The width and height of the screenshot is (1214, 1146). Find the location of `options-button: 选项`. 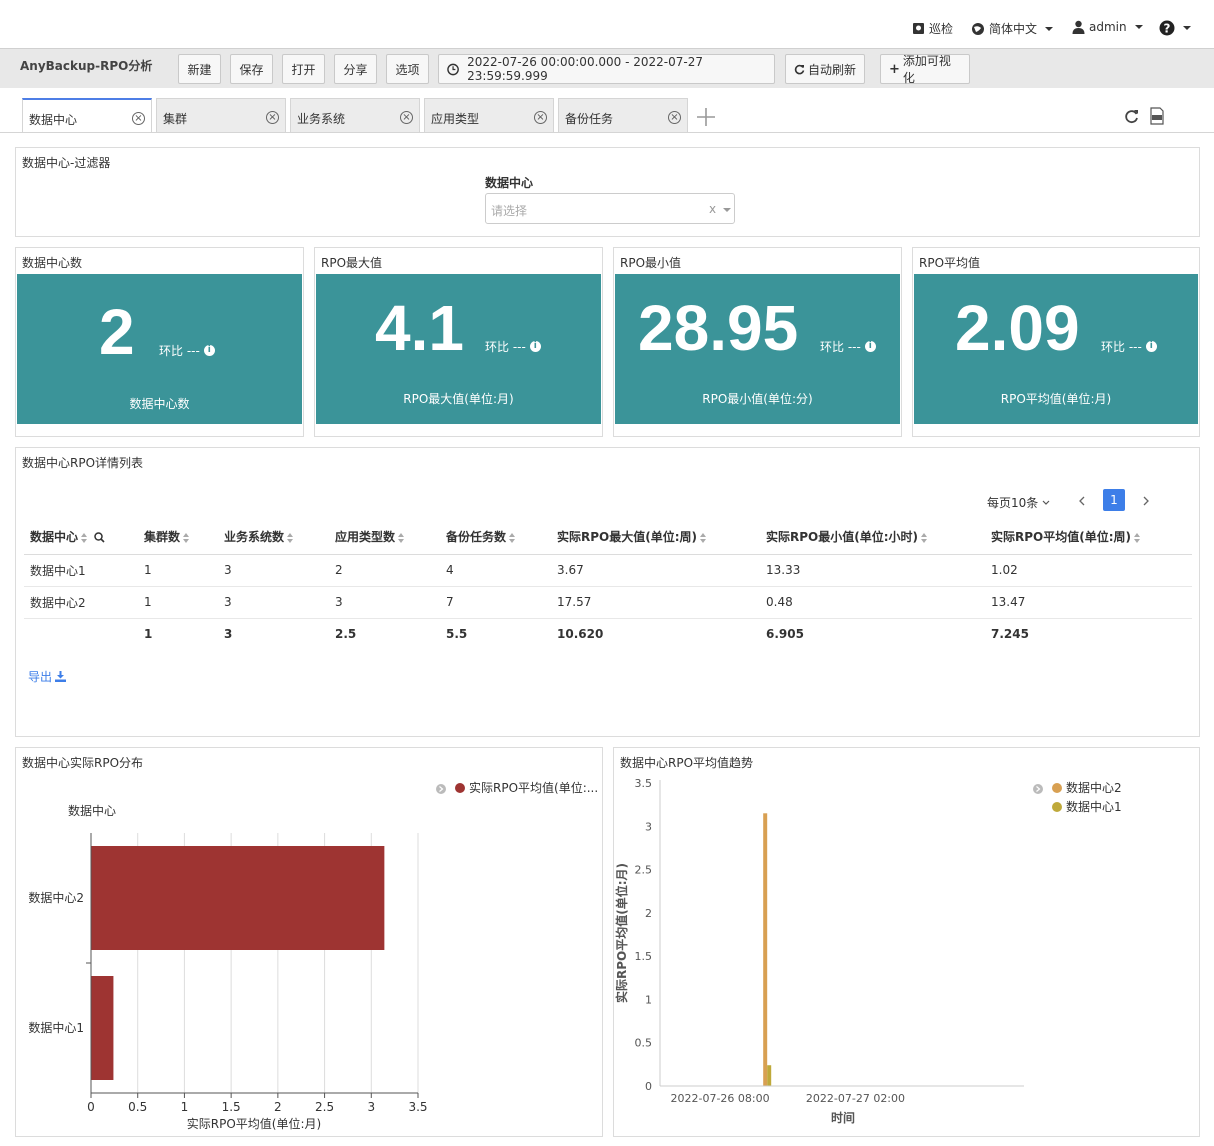

options-button: 选项 is located at coordinates (407, 69).